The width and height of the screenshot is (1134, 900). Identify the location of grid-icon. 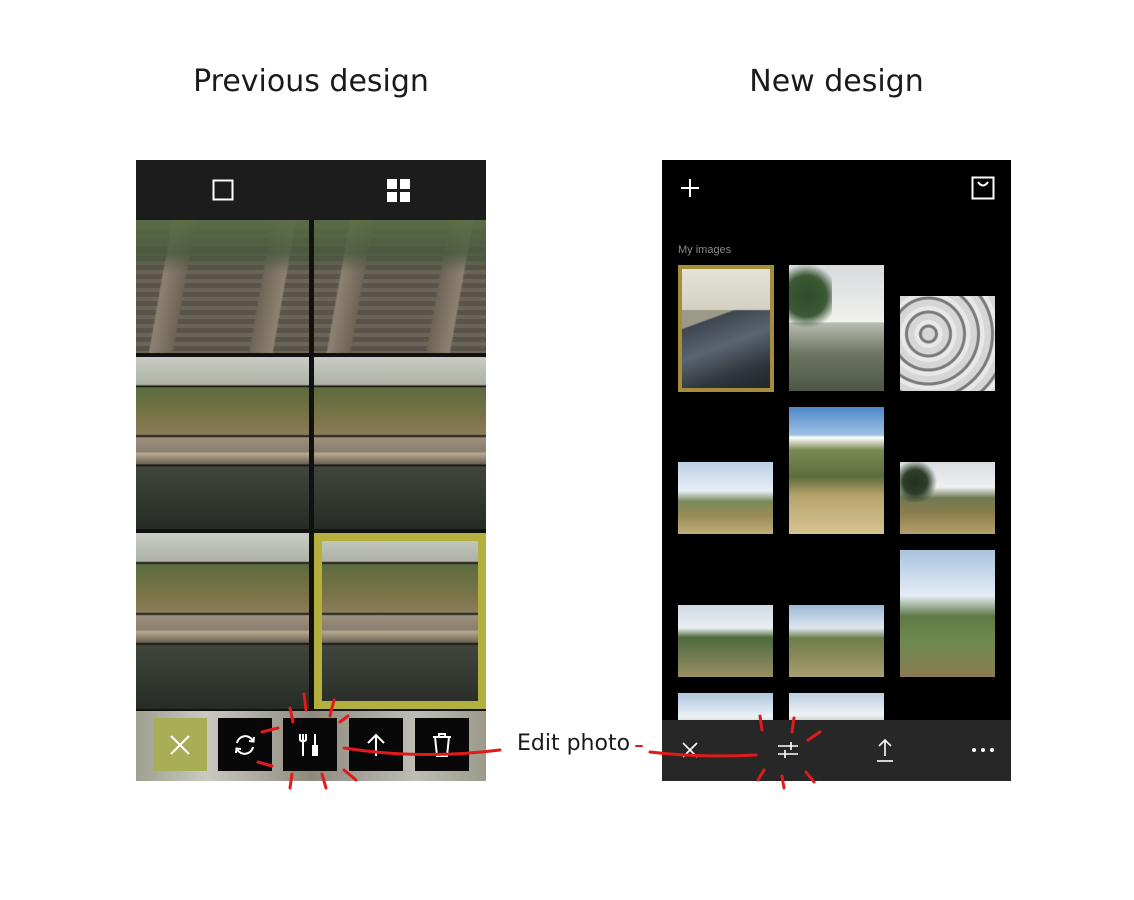
(398, 190).